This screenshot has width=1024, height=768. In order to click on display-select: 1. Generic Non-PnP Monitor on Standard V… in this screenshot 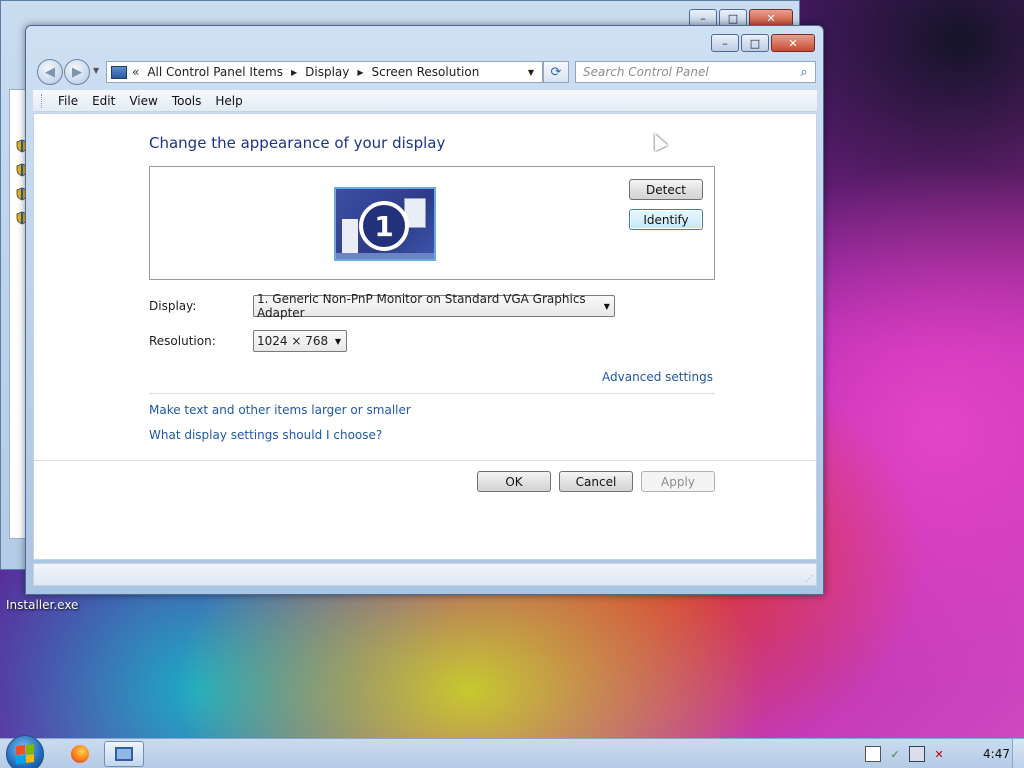, I will do `click(434, 306)`.